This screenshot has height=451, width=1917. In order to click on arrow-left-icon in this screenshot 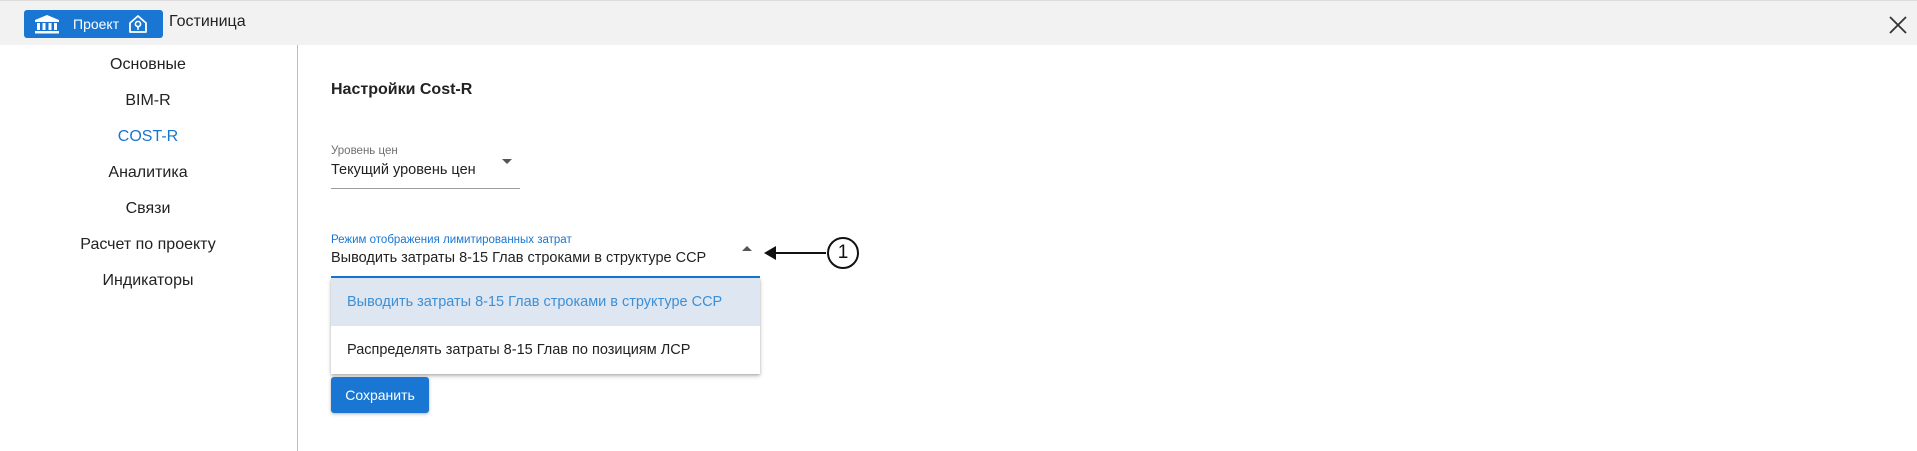, I will do `click(770, 253)`.